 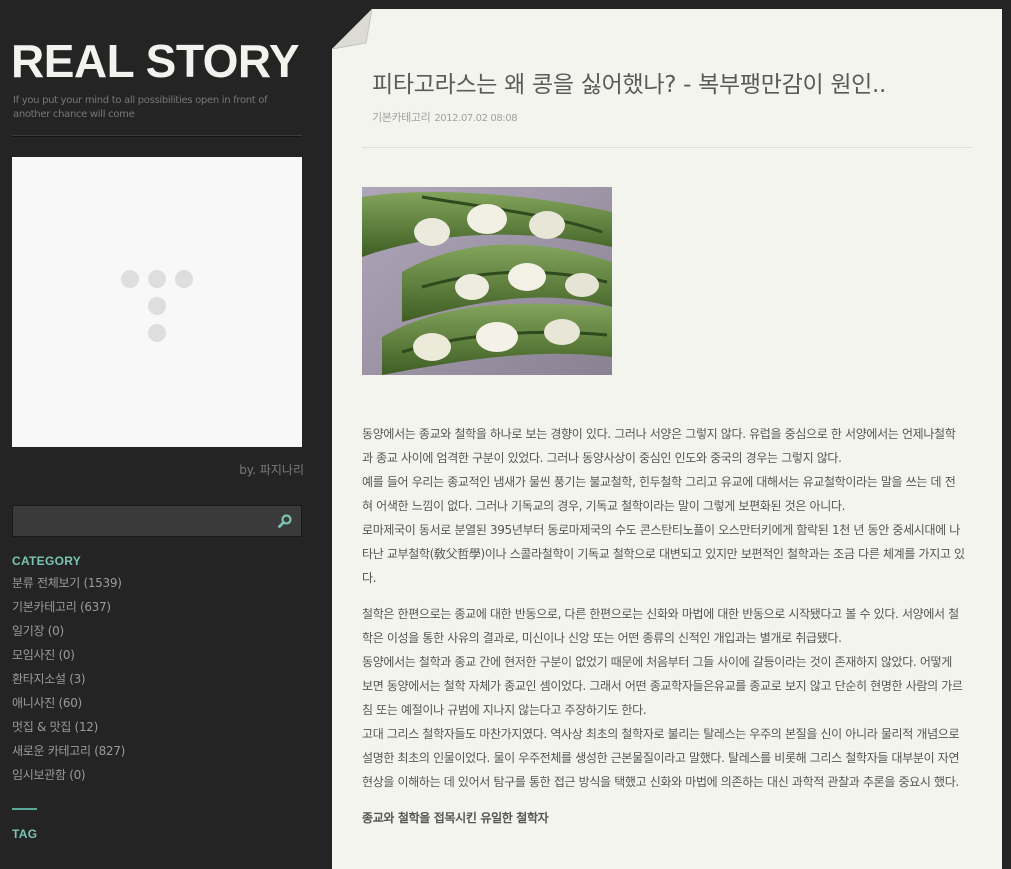 What do you see at coordinates (285, 521) in the screenshot?
I see `search-icon` at bounding box center [285, 521].